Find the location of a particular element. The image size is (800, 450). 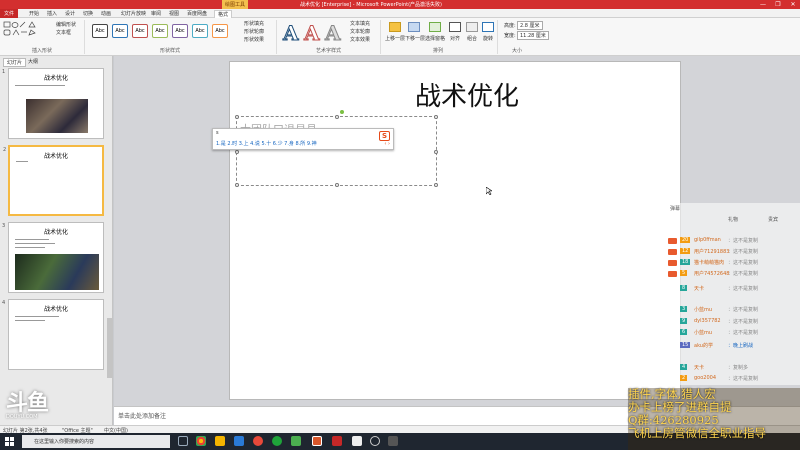

send-backward-icon is located at coordinates (414, 27).